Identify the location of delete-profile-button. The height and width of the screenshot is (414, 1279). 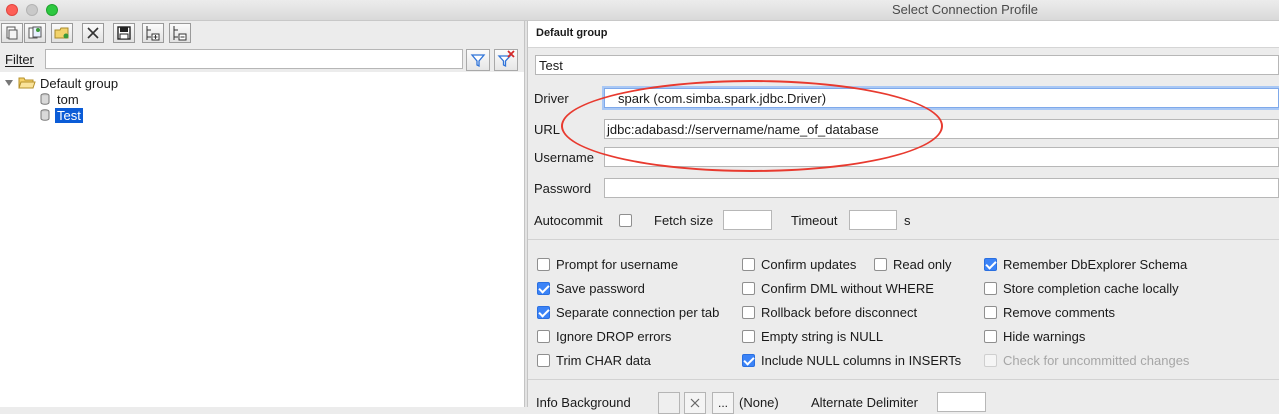
(93, 33).